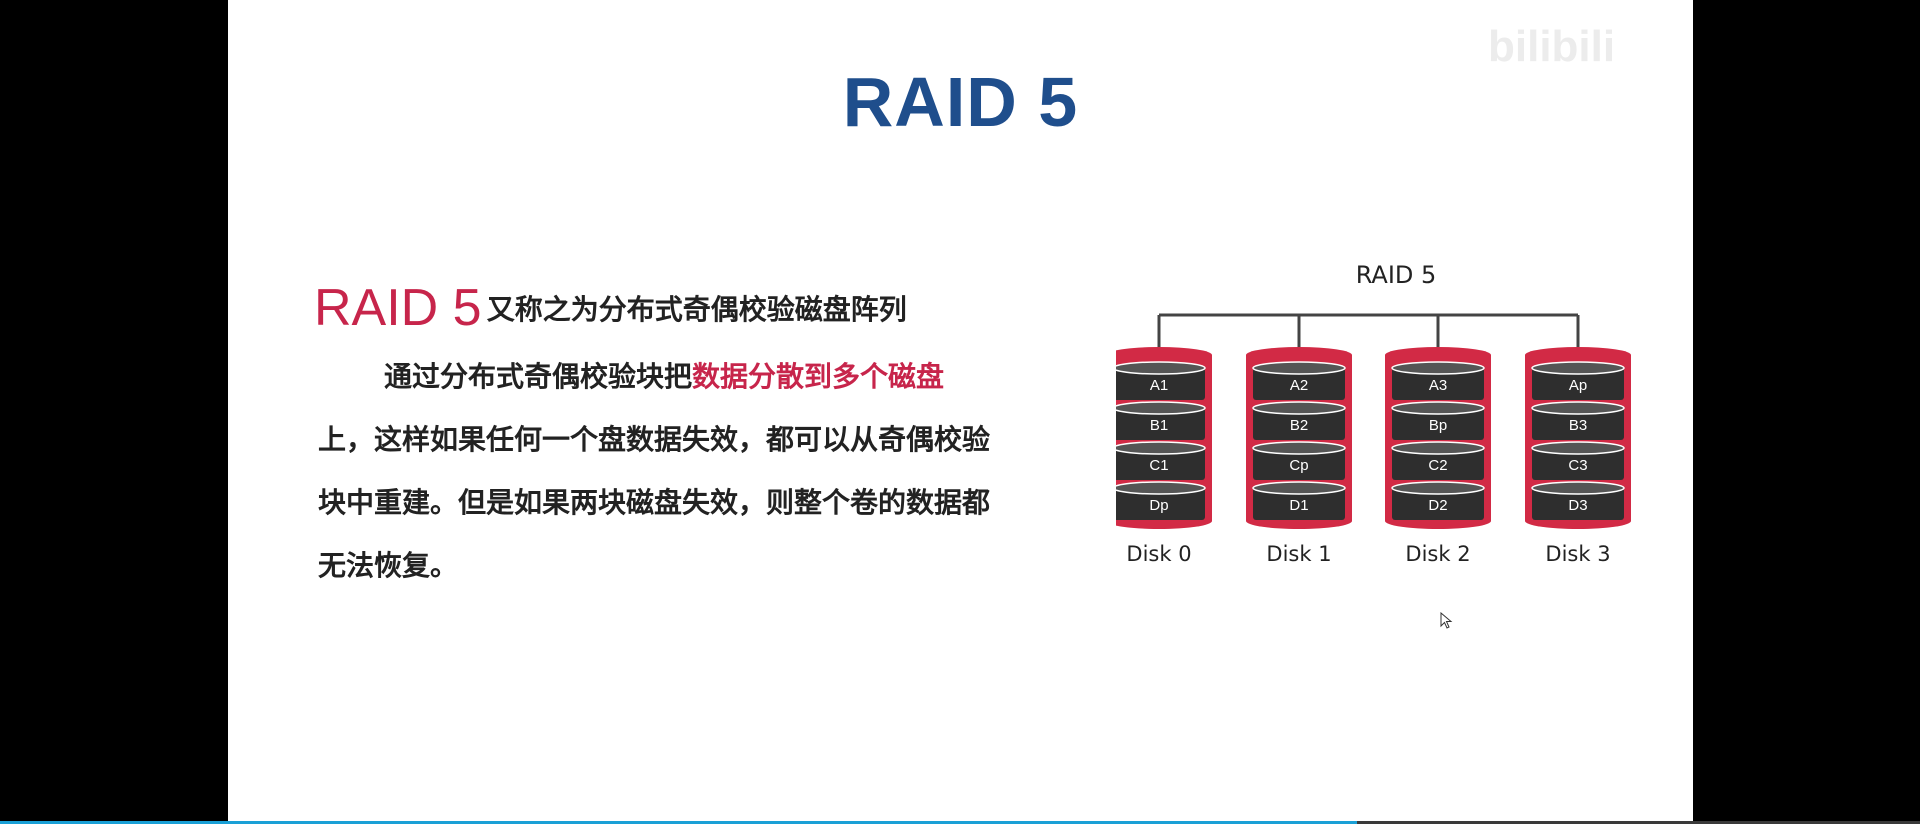 The image size is (1920, 824). I want to click on disk-block-label: A3, so click(1438, 385).